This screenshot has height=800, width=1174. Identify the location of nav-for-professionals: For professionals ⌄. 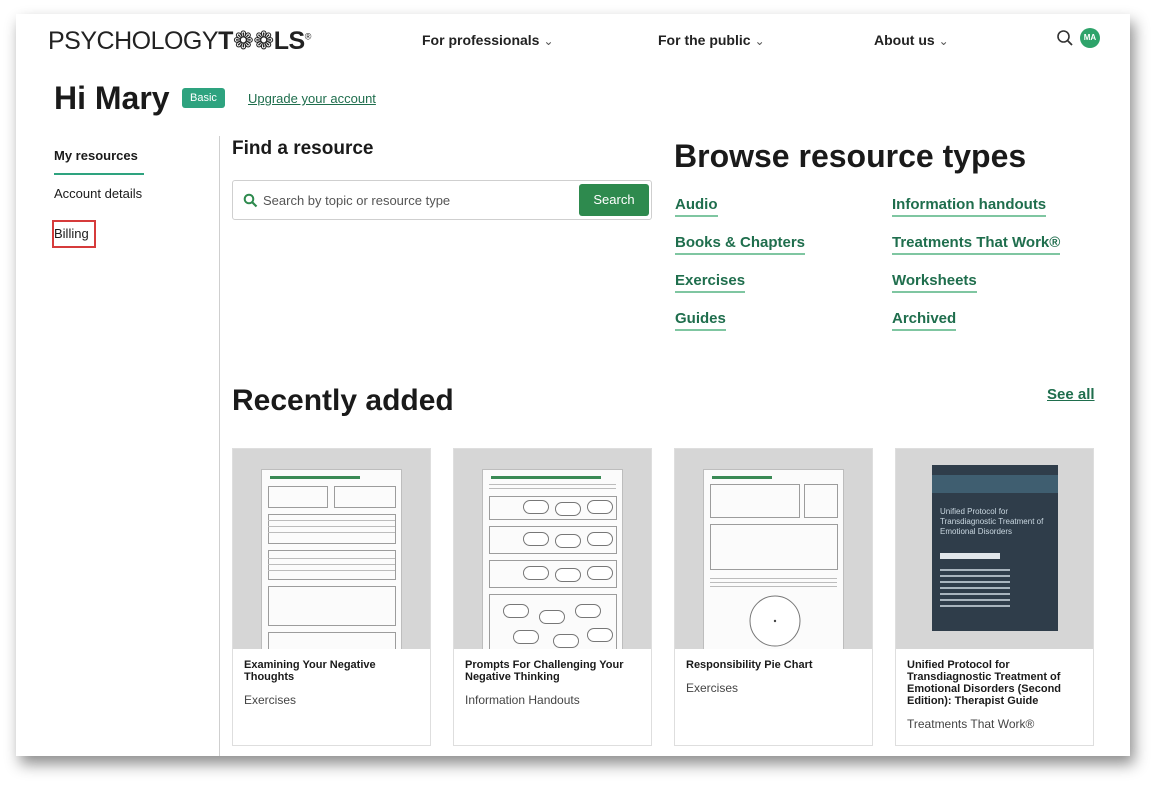
(488, 40).